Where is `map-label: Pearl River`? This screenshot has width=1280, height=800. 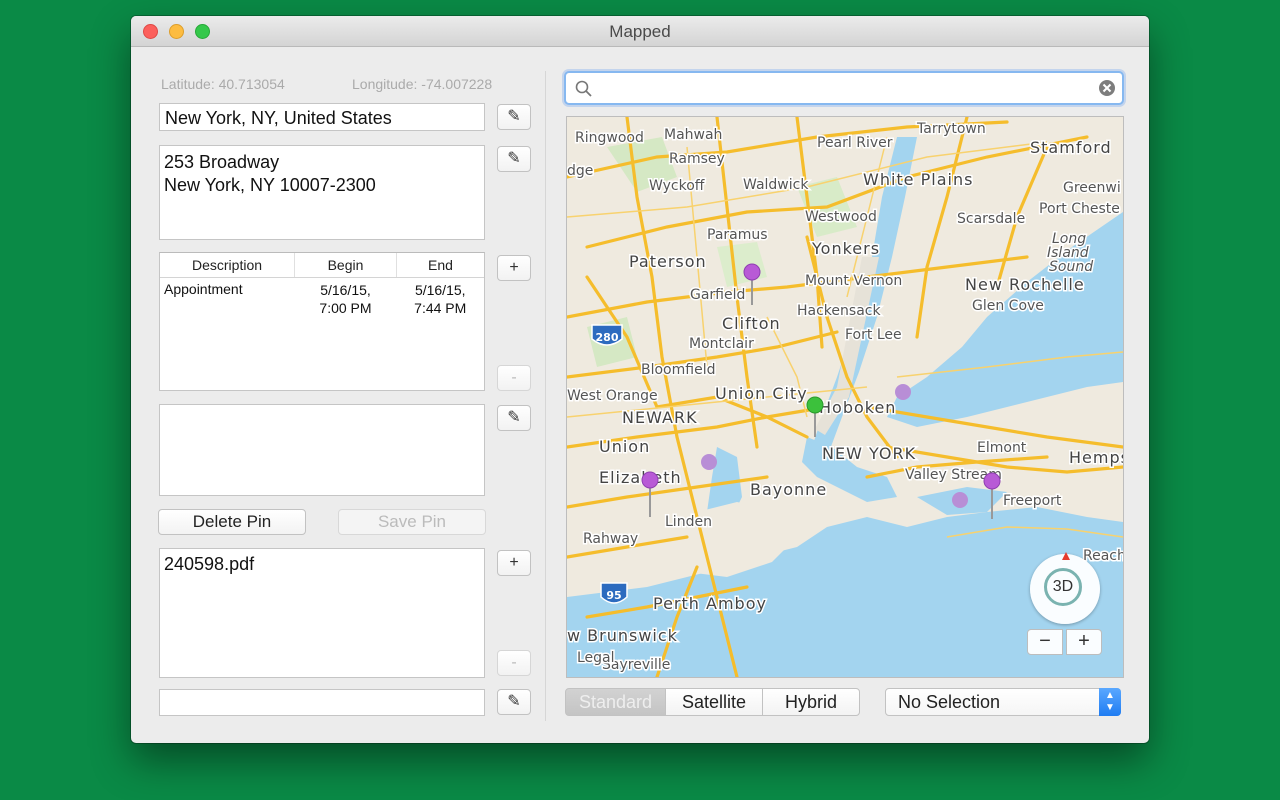
map-label: Pearl River is located at coordinates (855, 143).